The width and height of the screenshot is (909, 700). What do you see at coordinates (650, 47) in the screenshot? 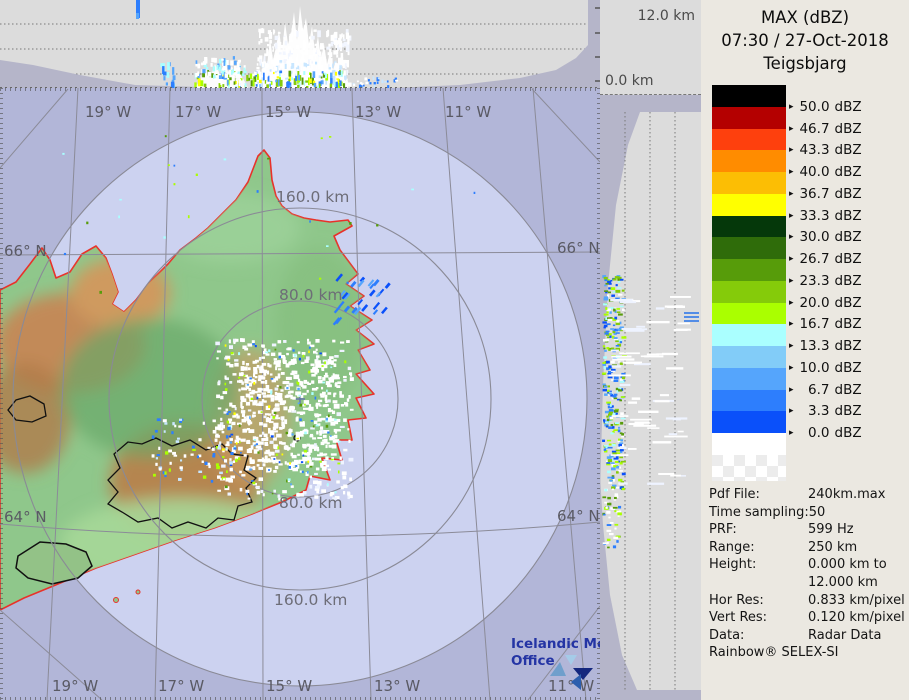
I see `profile-scale-box: 12.0 km 0.0 km` at bounding box center [650, 47].